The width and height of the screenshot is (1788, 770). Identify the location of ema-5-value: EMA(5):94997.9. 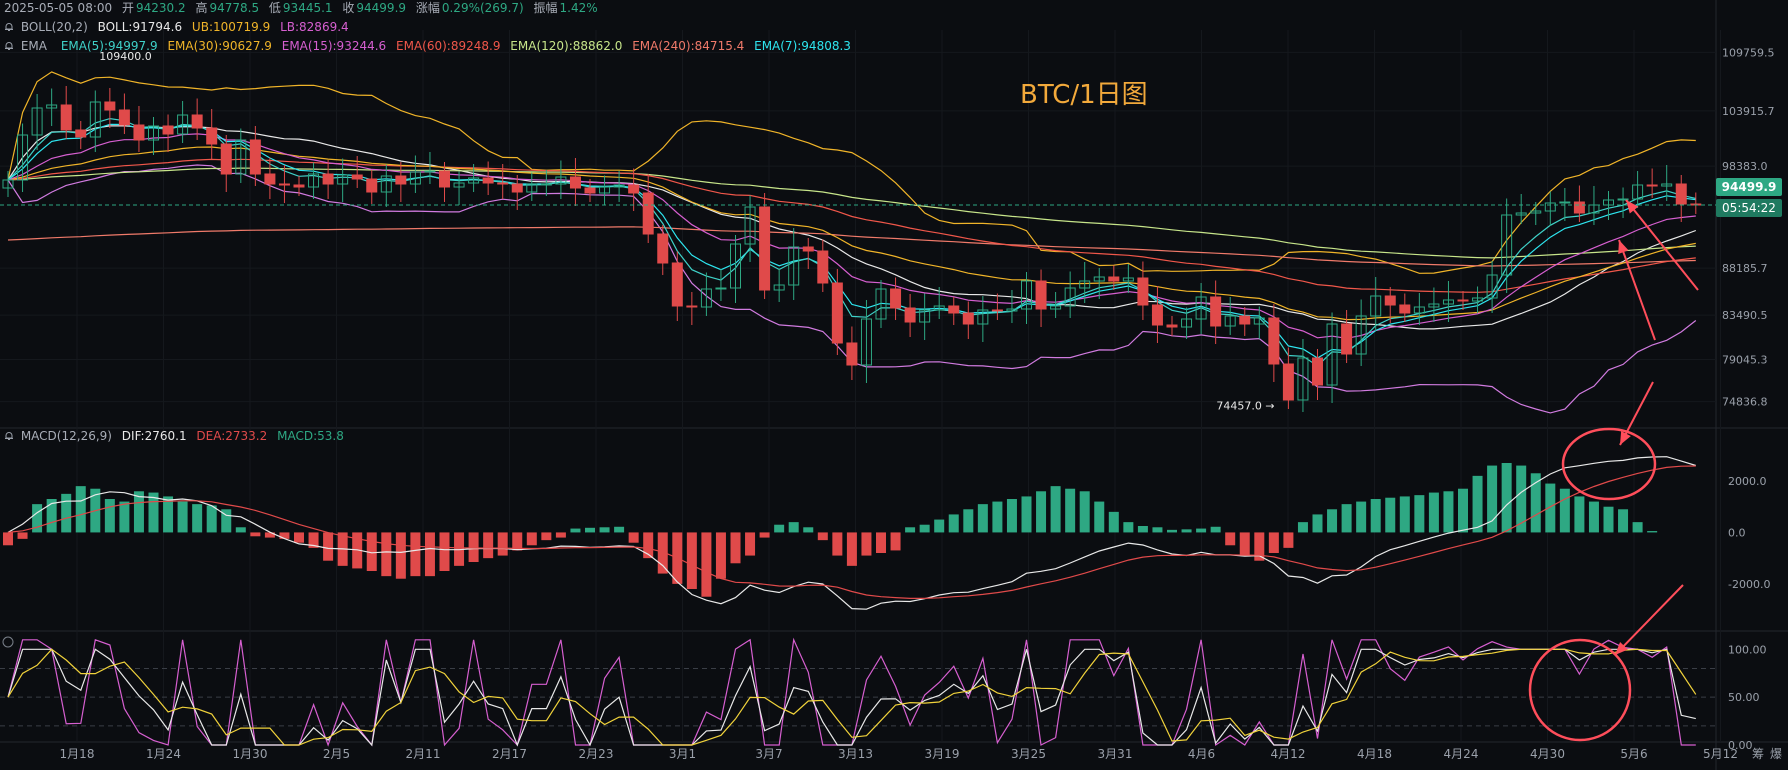
(109, 46).